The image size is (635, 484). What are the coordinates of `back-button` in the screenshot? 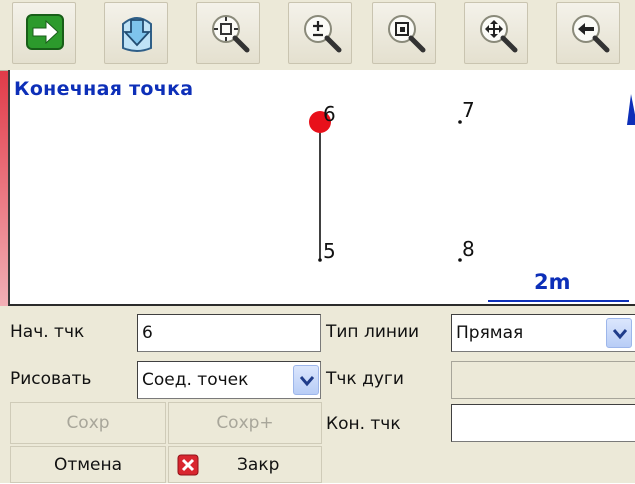 It's located at (588, 33).